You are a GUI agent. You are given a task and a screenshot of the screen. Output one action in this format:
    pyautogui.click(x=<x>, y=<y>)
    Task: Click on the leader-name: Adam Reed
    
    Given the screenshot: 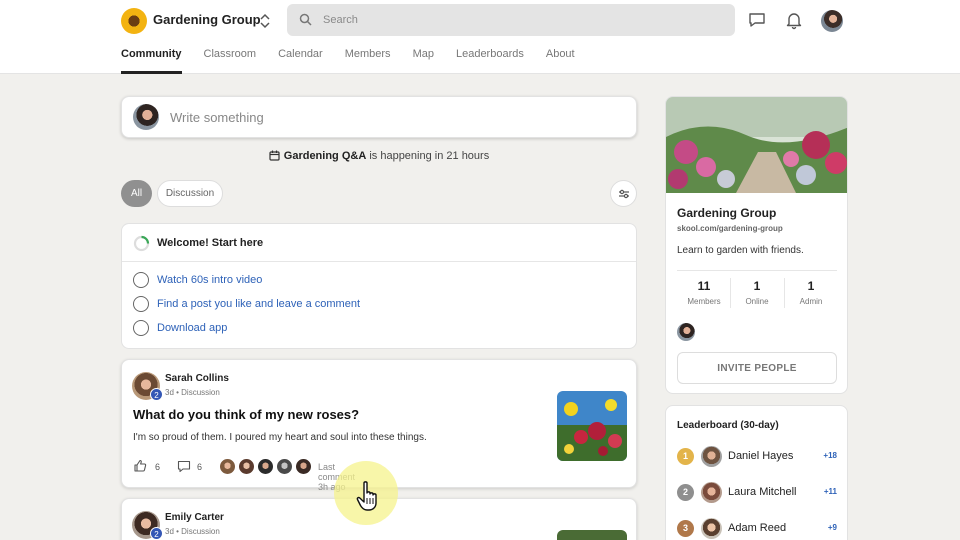 What is the action you would take?
    pyautogui.click(x=757, y=528)
    